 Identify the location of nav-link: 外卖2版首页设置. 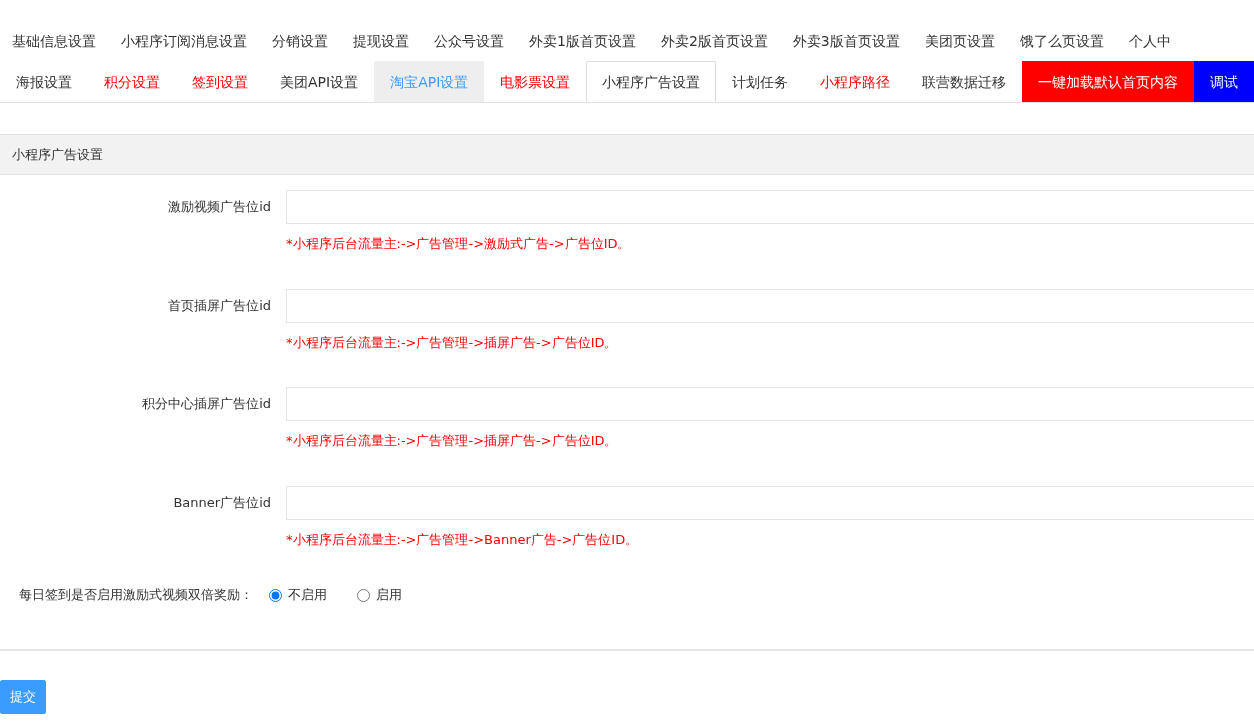
(714, 41).